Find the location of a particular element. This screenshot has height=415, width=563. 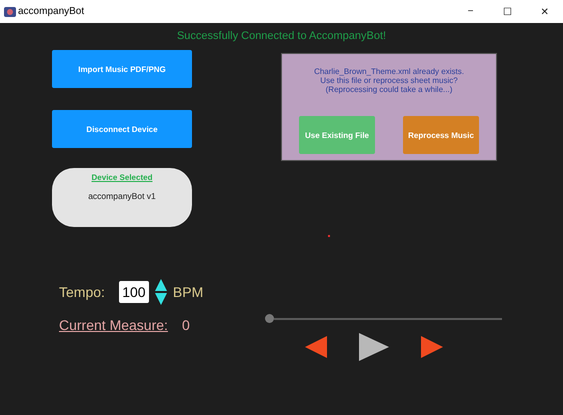

tempo-field: 100 is located at coordinates (133, 292).